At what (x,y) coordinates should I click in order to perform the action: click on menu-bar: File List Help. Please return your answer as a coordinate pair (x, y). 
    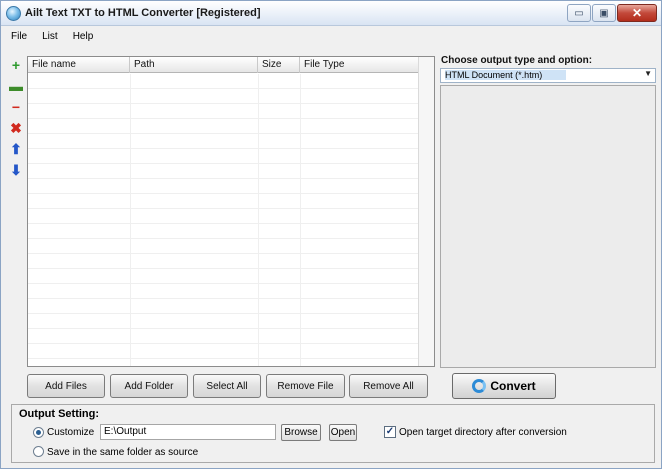
    Looking at the image, I should click on (331, 36).